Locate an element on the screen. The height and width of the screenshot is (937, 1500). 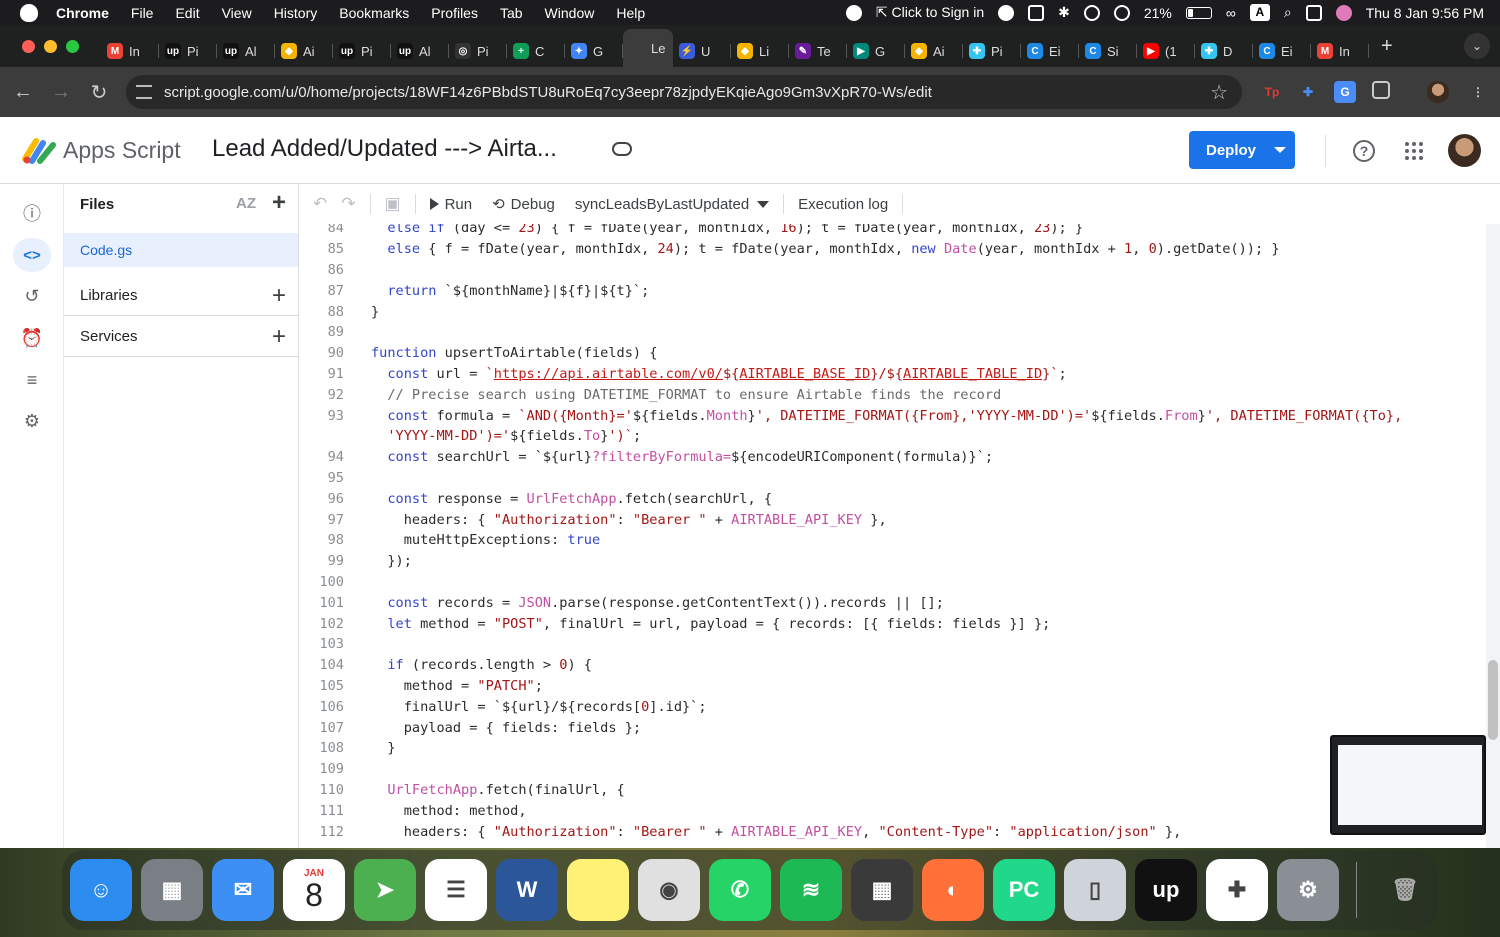
reload-icon: ↻ is located at coordinates (99, 92).